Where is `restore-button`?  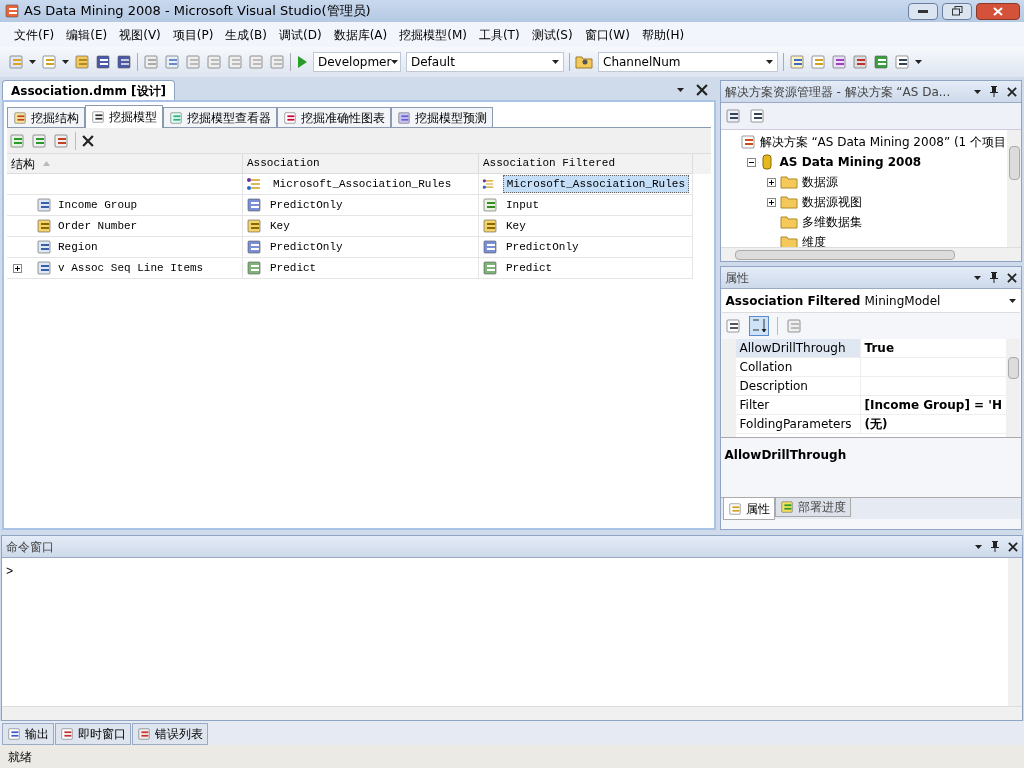
restore-button is located at coordinates (957, 11).